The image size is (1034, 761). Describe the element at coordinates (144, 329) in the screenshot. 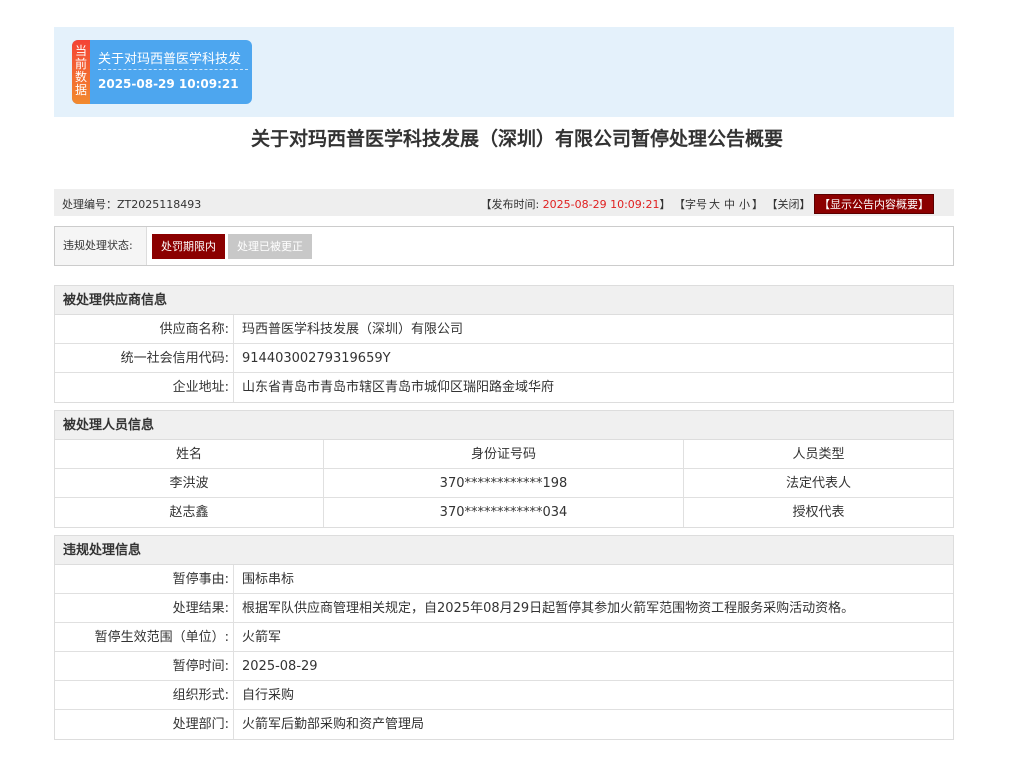

I see `field-label: 供应商名称:` at that location.